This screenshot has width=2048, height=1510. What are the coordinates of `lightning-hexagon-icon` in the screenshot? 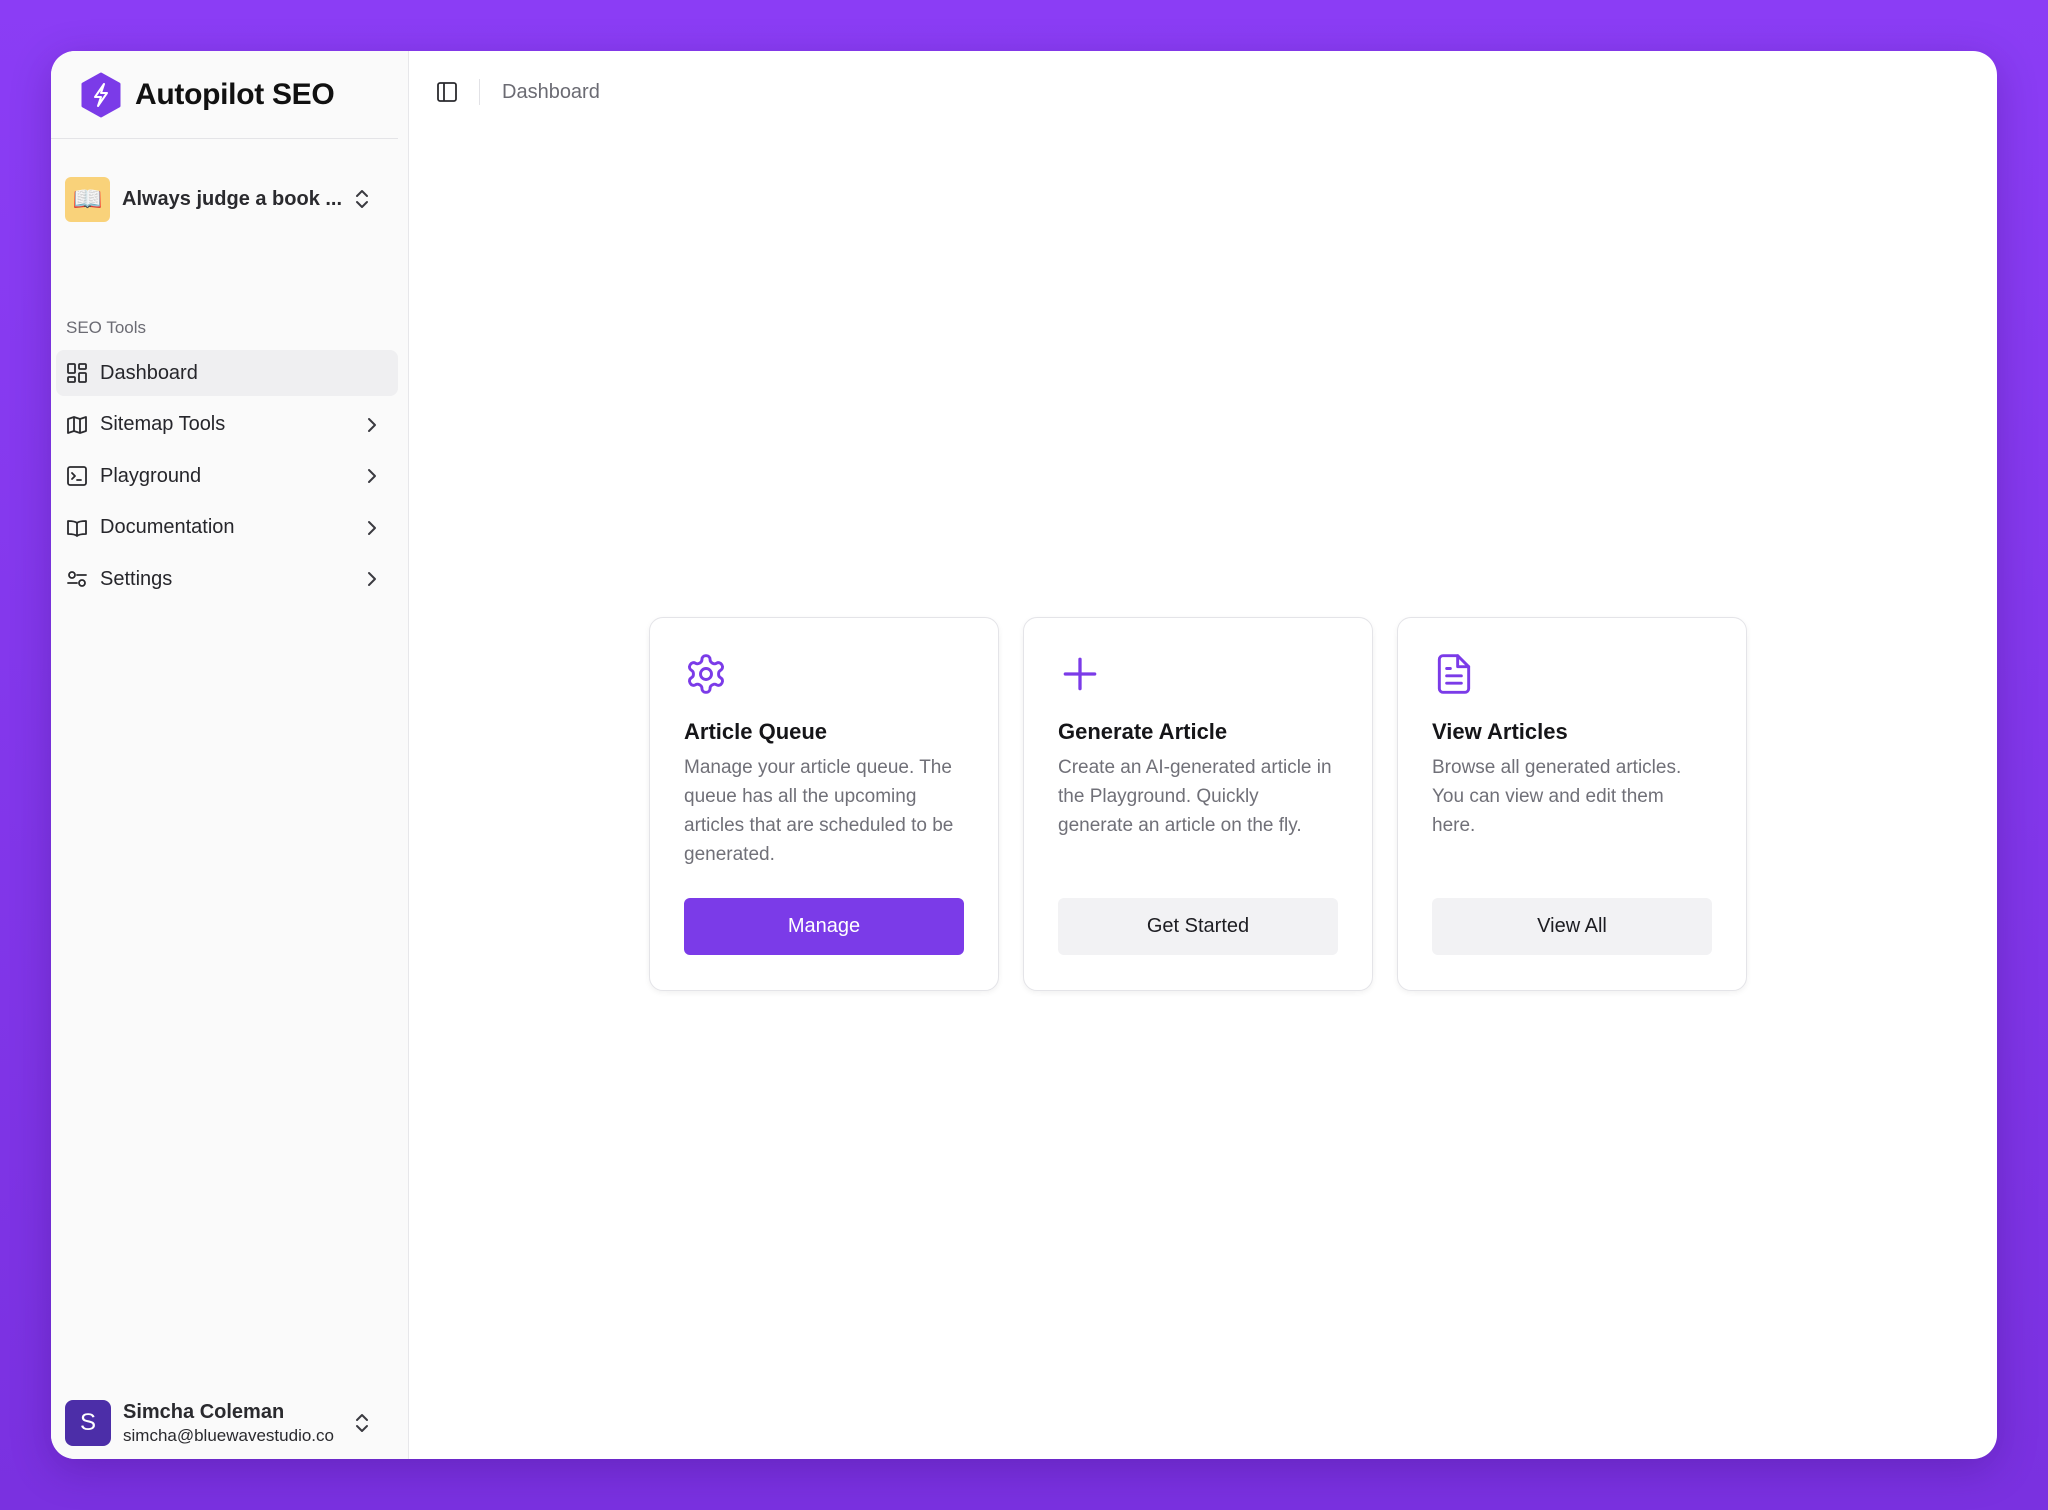 It's located at (101, 94).